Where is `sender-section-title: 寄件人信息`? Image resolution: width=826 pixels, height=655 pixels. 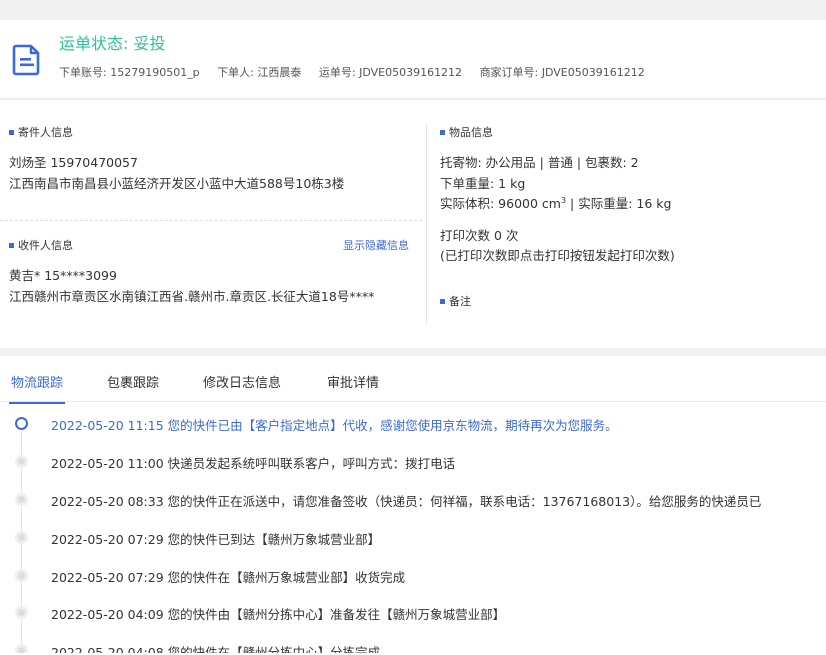 sender-section-title: 寄件人信息 is located at coordinates (41, 132).